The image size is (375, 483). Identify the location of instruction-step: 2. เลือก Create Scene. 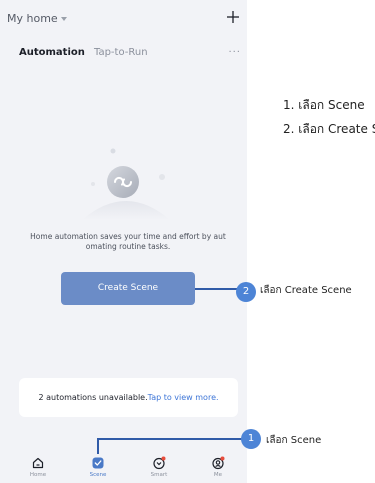
(329, 129).